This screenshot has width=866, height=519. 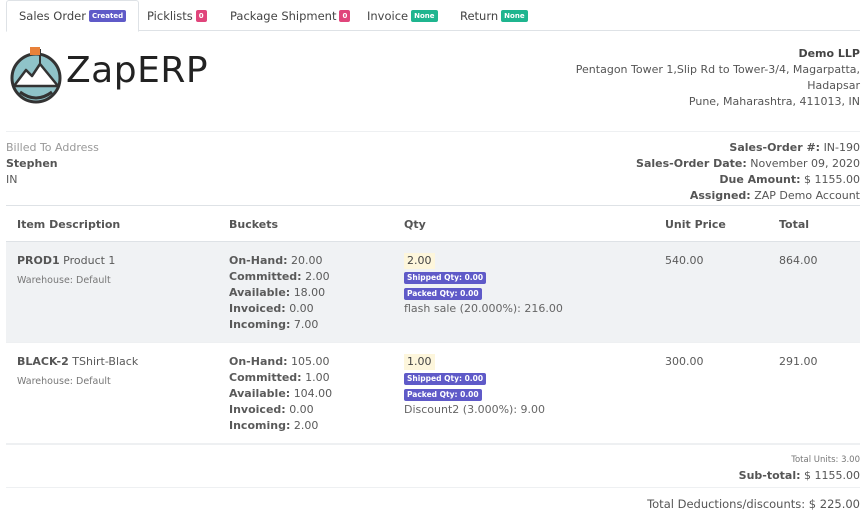 I want to click on assigned-to: ZAP Demo Account, so click(x=807, y=195).